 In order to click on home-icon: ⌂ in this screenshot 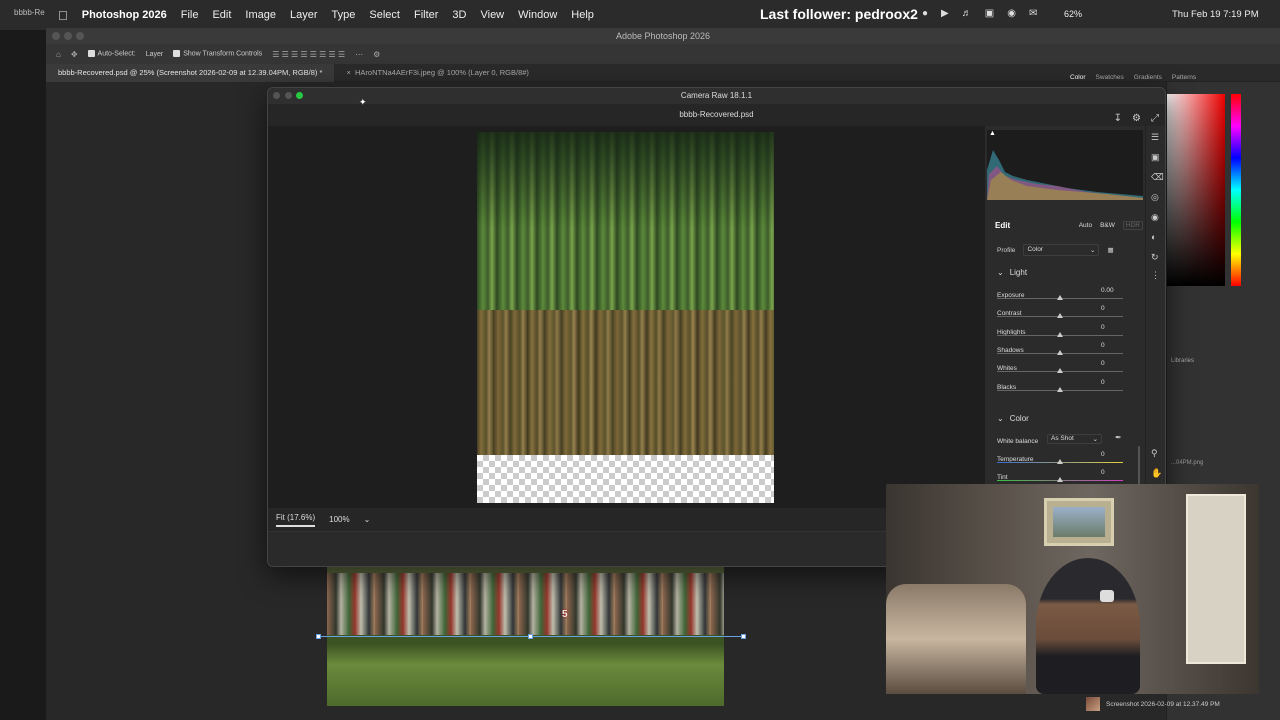, I will do `click(58, 54)`.